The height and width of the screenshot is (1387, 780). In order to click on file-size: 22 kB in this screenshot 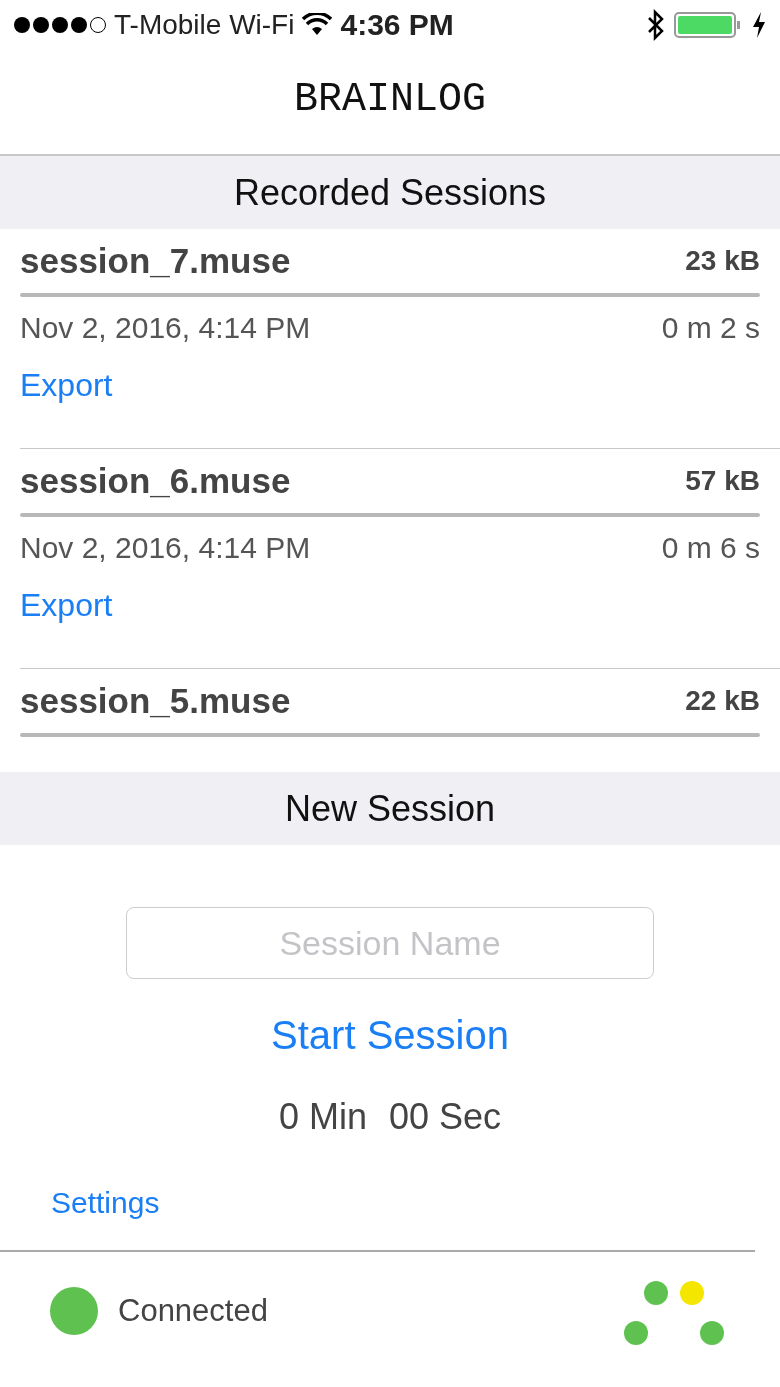, I will do `click(722, 701)`.